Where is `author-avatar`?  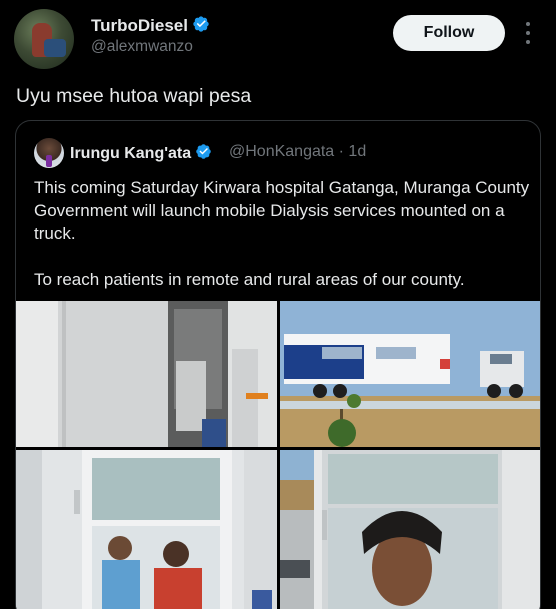
author-avatar is located at coordinates (44, 39).